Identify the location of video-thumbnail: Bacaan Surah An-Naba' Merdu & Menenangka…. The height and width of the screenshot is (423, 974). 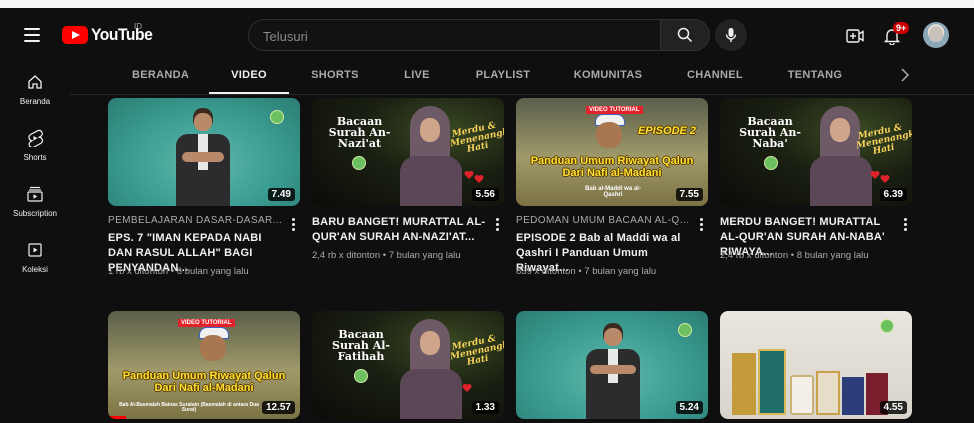
(816, 152).